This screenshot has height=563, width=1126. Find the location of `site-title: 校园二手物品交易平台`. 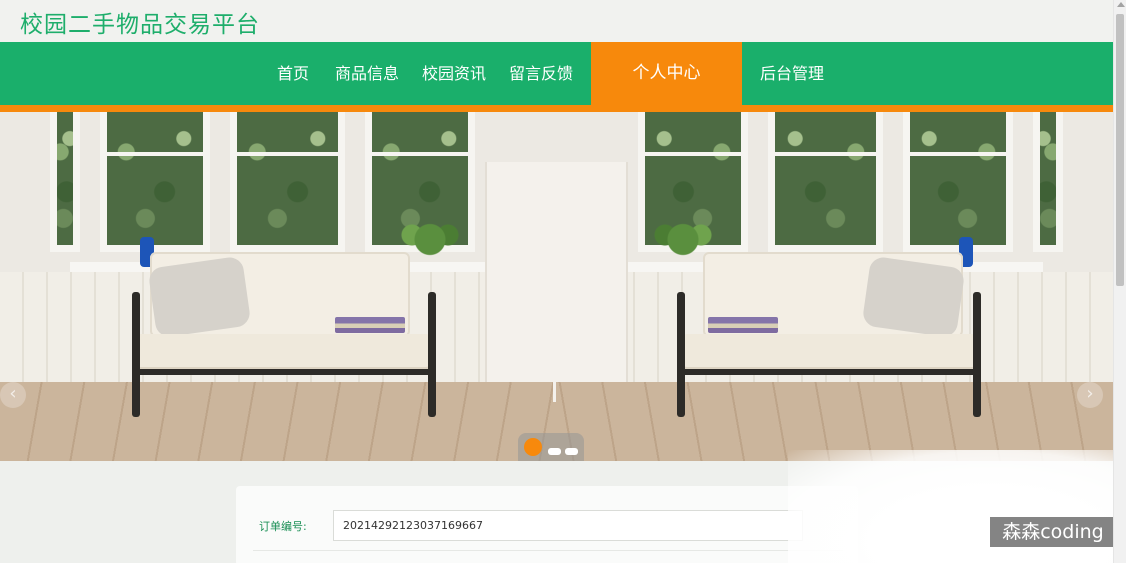

site-title: 校园二手物品交易平台 is located at coordinates (140, 25).